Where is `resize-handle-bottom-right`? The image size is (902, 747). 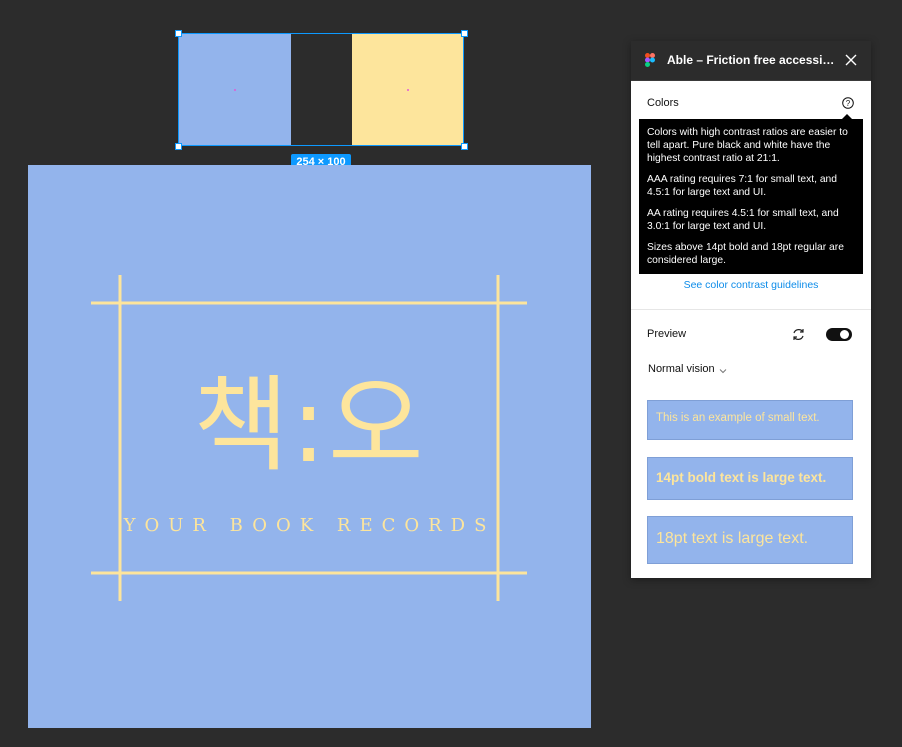
resize-handle-bottom-right is located at coordinates (464, 146).